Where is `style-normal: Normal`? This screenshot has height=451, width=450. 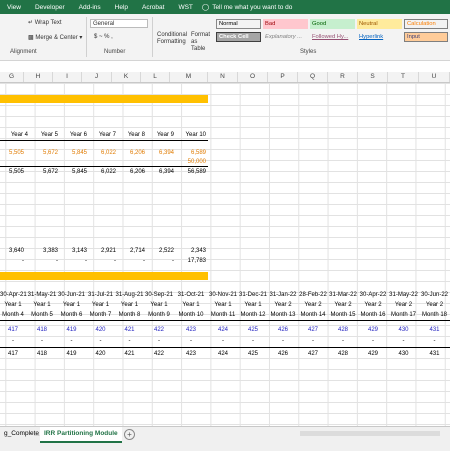
style-normal: Normal is located at coordinates (238, 24).